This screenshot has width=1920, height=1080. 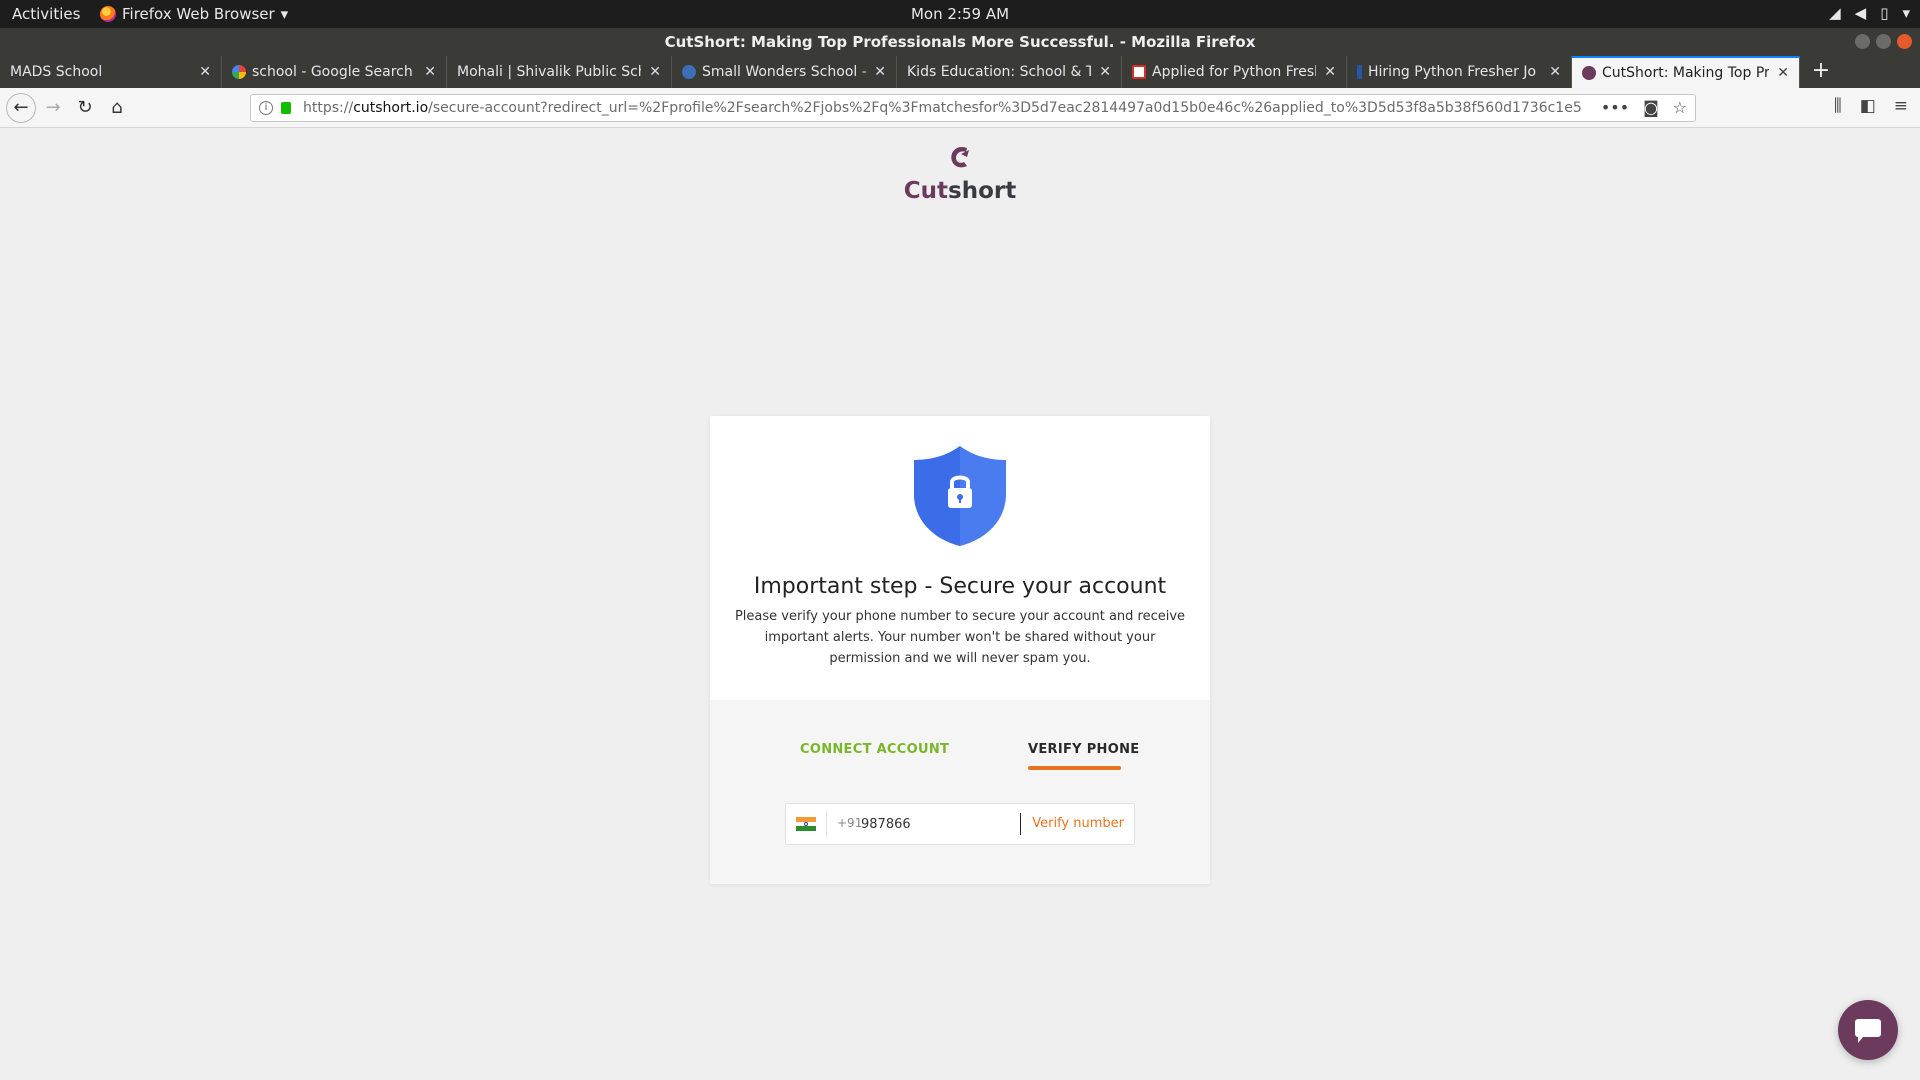 What do you see at coordinates (266, 108) in the screenshot?
I see `info-icon: i` at bounding box center [266, 108].